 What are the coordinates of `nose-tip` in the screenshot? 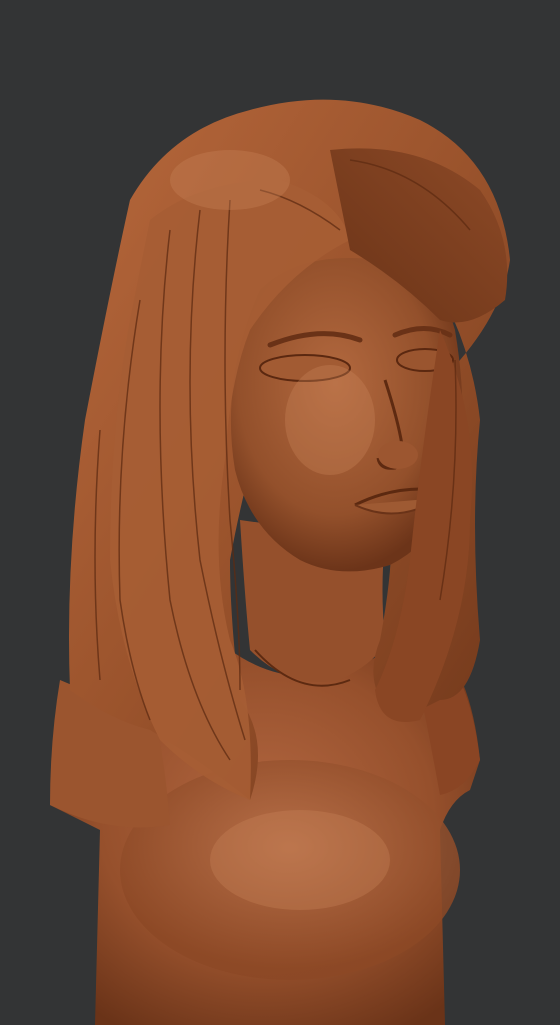 It's located at (398, 455).